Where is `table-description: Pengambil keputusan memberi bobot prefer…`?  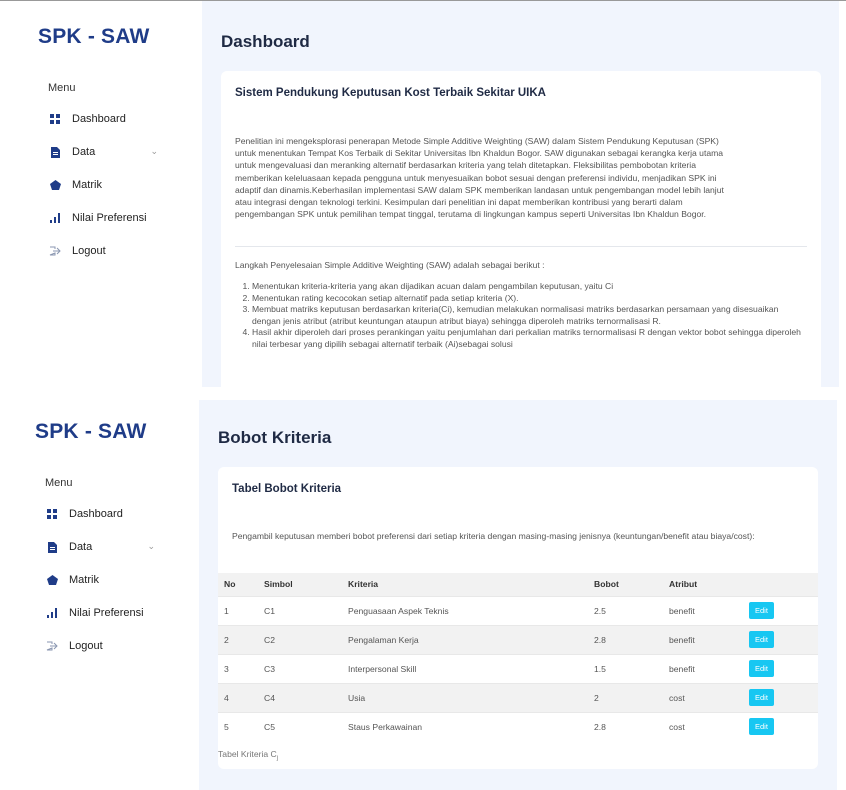 table-description: Pengambil keputusan memberi bobot prefer… is located at coordinates (493, 536).